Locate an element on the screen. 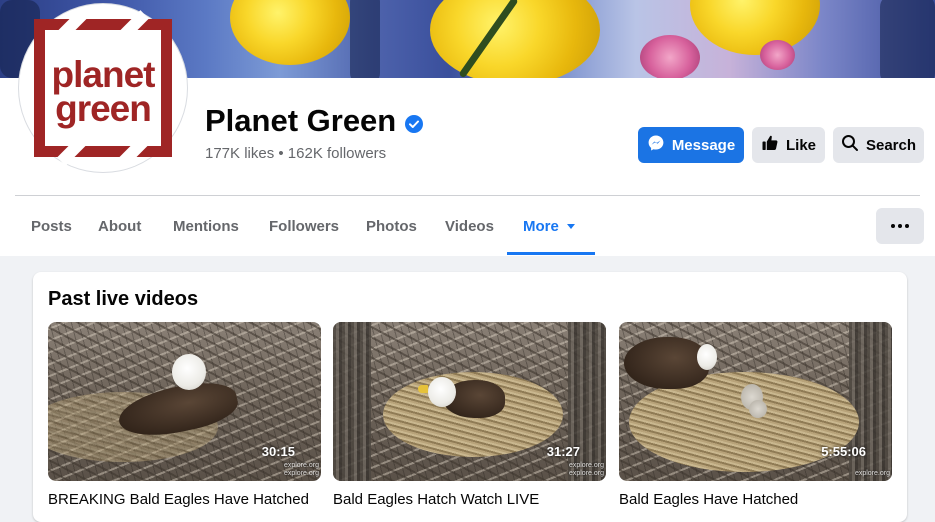 The height and width of the screenshot is (522, 935). message-button-label: Message is located at coordinates (703, 145).